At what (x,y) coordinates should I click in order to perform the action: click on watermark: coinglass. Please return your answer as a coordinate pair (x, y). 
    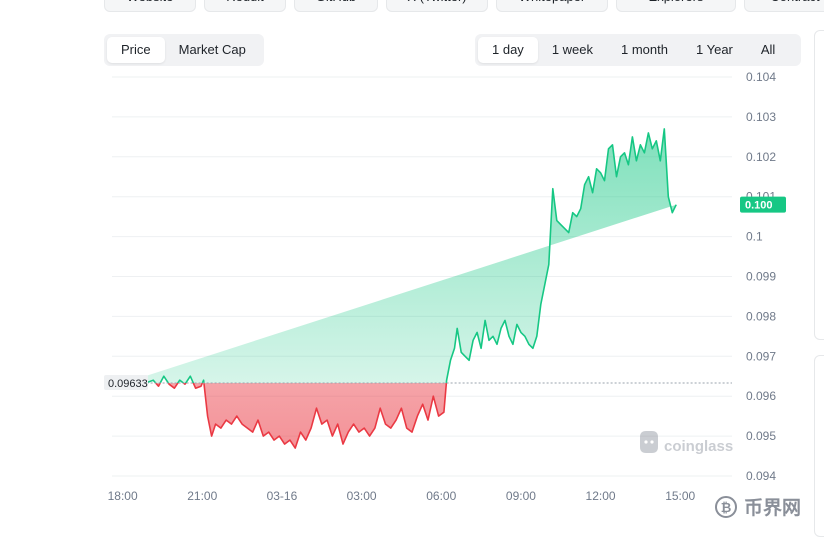
    Looking at the image, I should click on (686, 443).